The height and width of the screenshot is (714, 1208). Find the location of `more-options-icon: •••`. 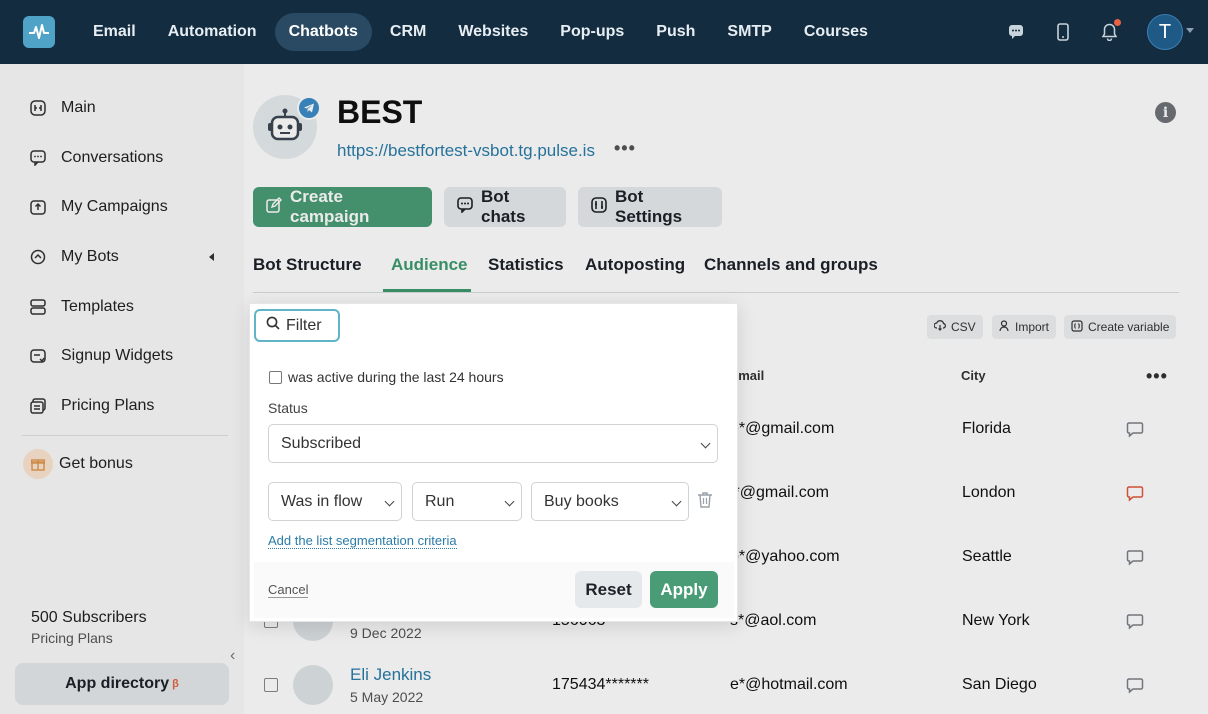

more-options-icon: ••• is located at coordinates (625, 148).